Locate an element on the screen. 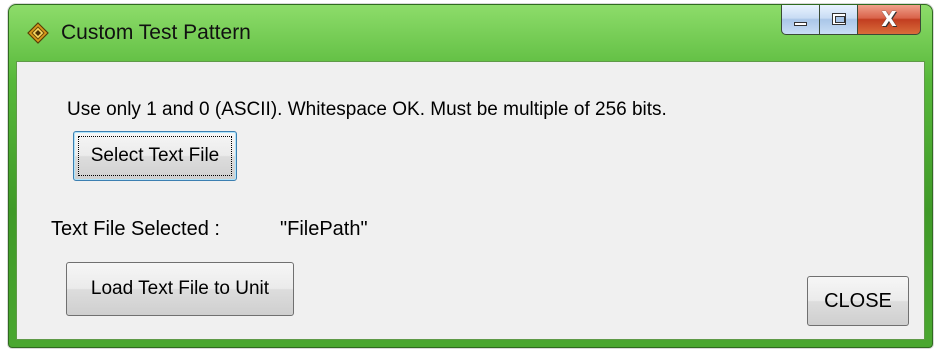 The image size is (941, 353). selected-file-path: "FilePath" is located at coordinates (324, 229).